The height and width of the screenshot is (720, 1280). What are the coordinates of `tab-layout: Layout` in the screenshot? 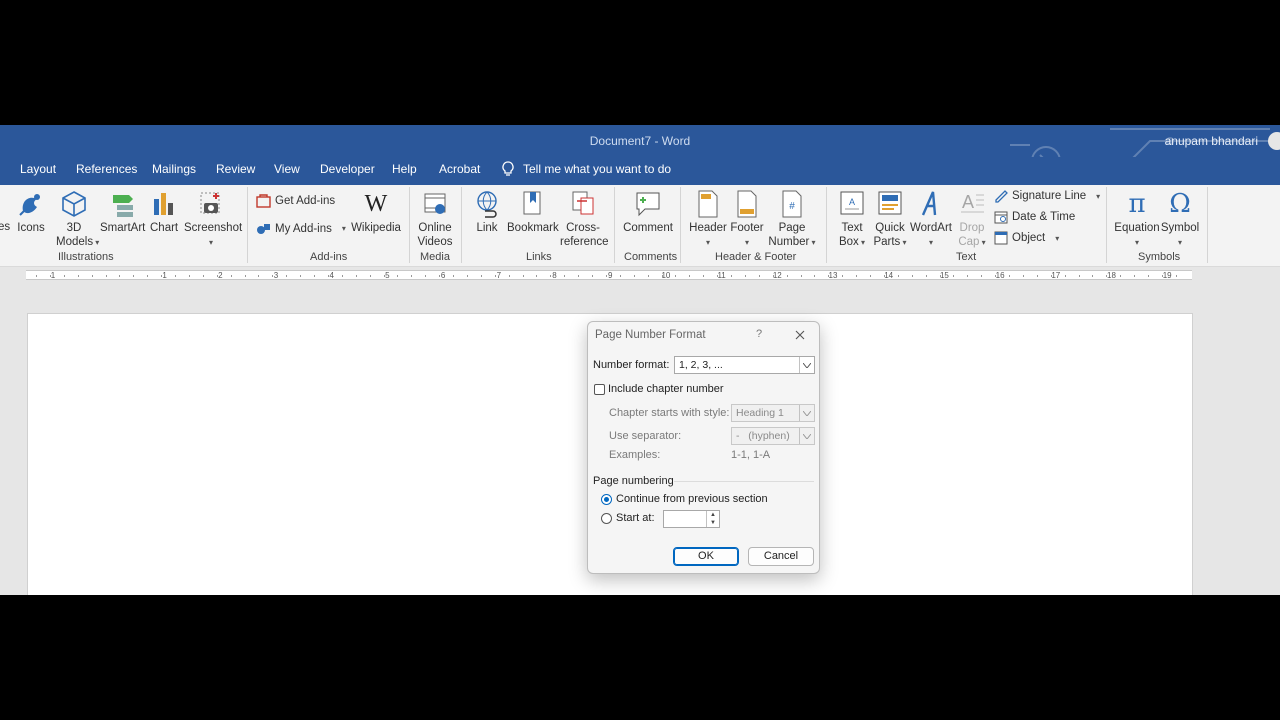 It's located at (38, 169).